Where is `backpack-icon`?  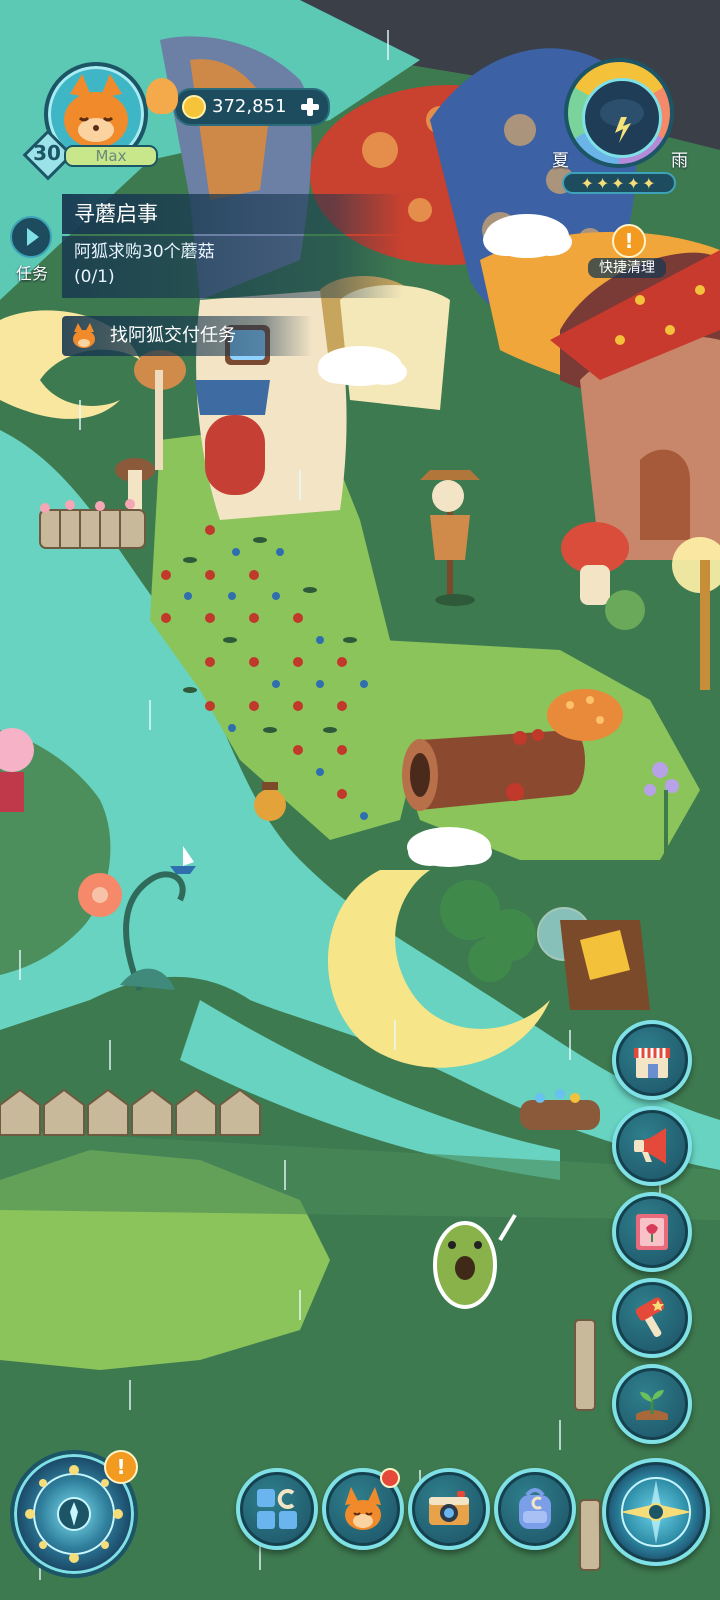 backpack-icon is located at coordinates (535, 1508).